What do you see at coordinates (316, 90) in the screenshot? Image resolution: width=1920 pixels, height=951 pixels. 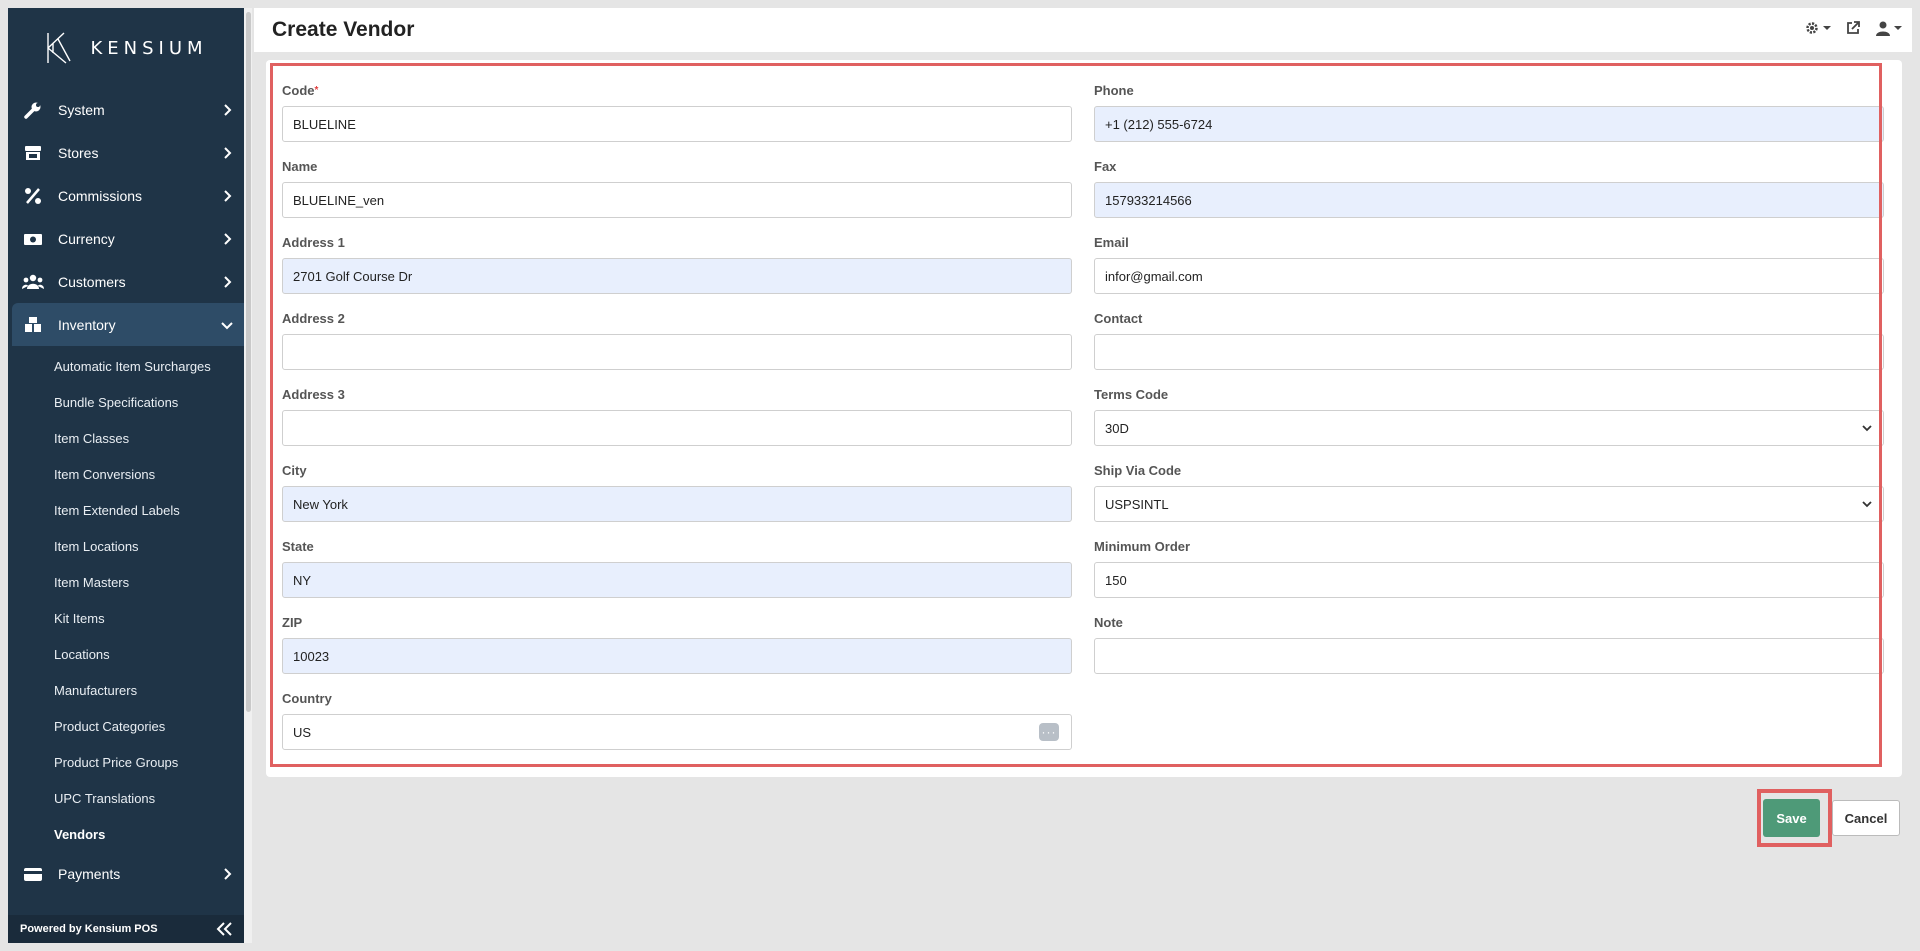 I see `required-marker: *` at bounding box center [316, 90].